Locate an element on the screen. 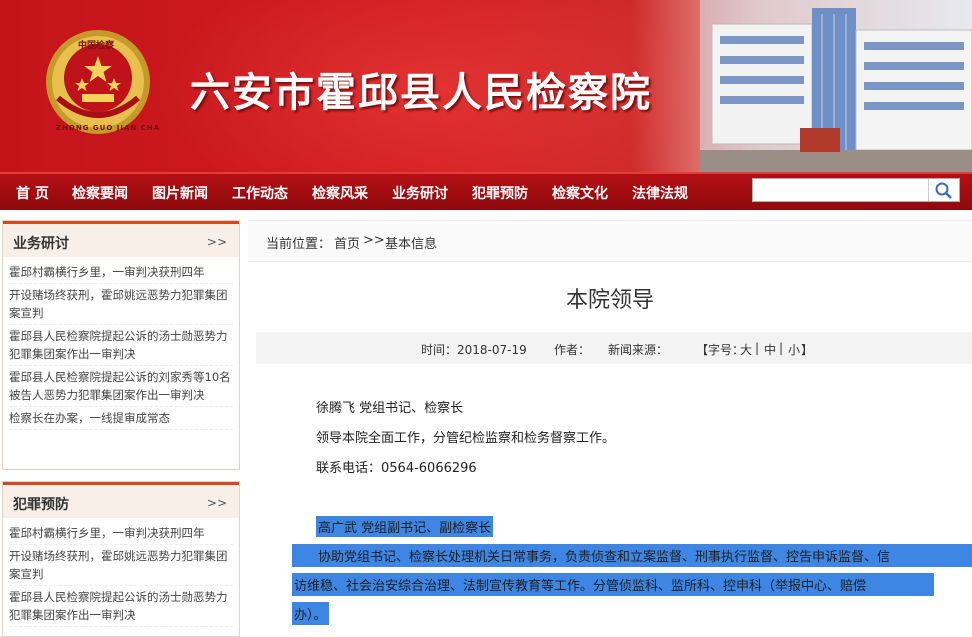 Image resolution: width=972 pixels, height=637 pixels. publish-time: 时间：2018-07-19 is located at coordinates (474, 350).